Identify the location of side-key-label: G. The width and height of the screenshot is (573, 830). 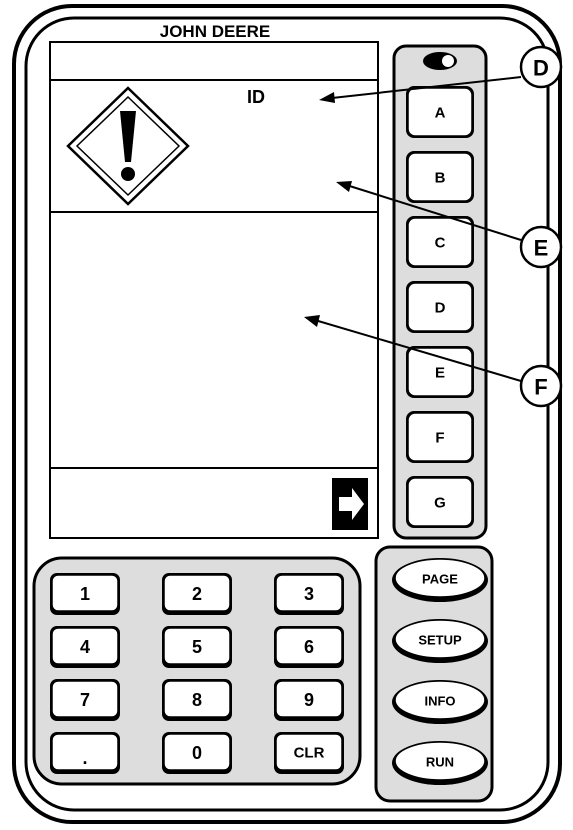
(440, 503).